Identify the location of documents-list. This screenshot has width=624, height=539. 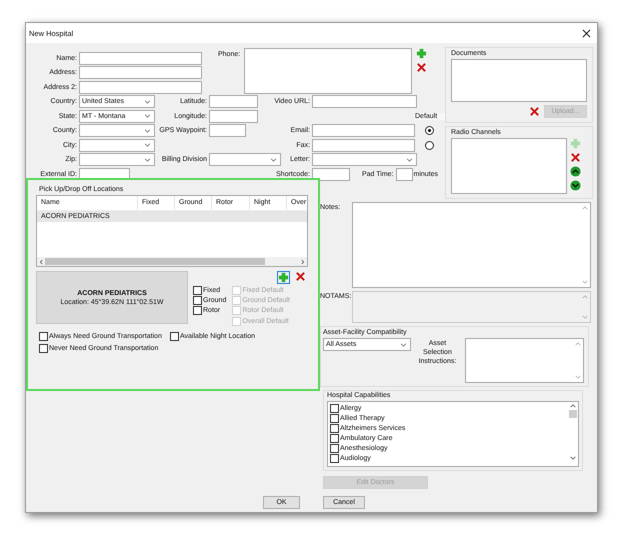
(519, 80).